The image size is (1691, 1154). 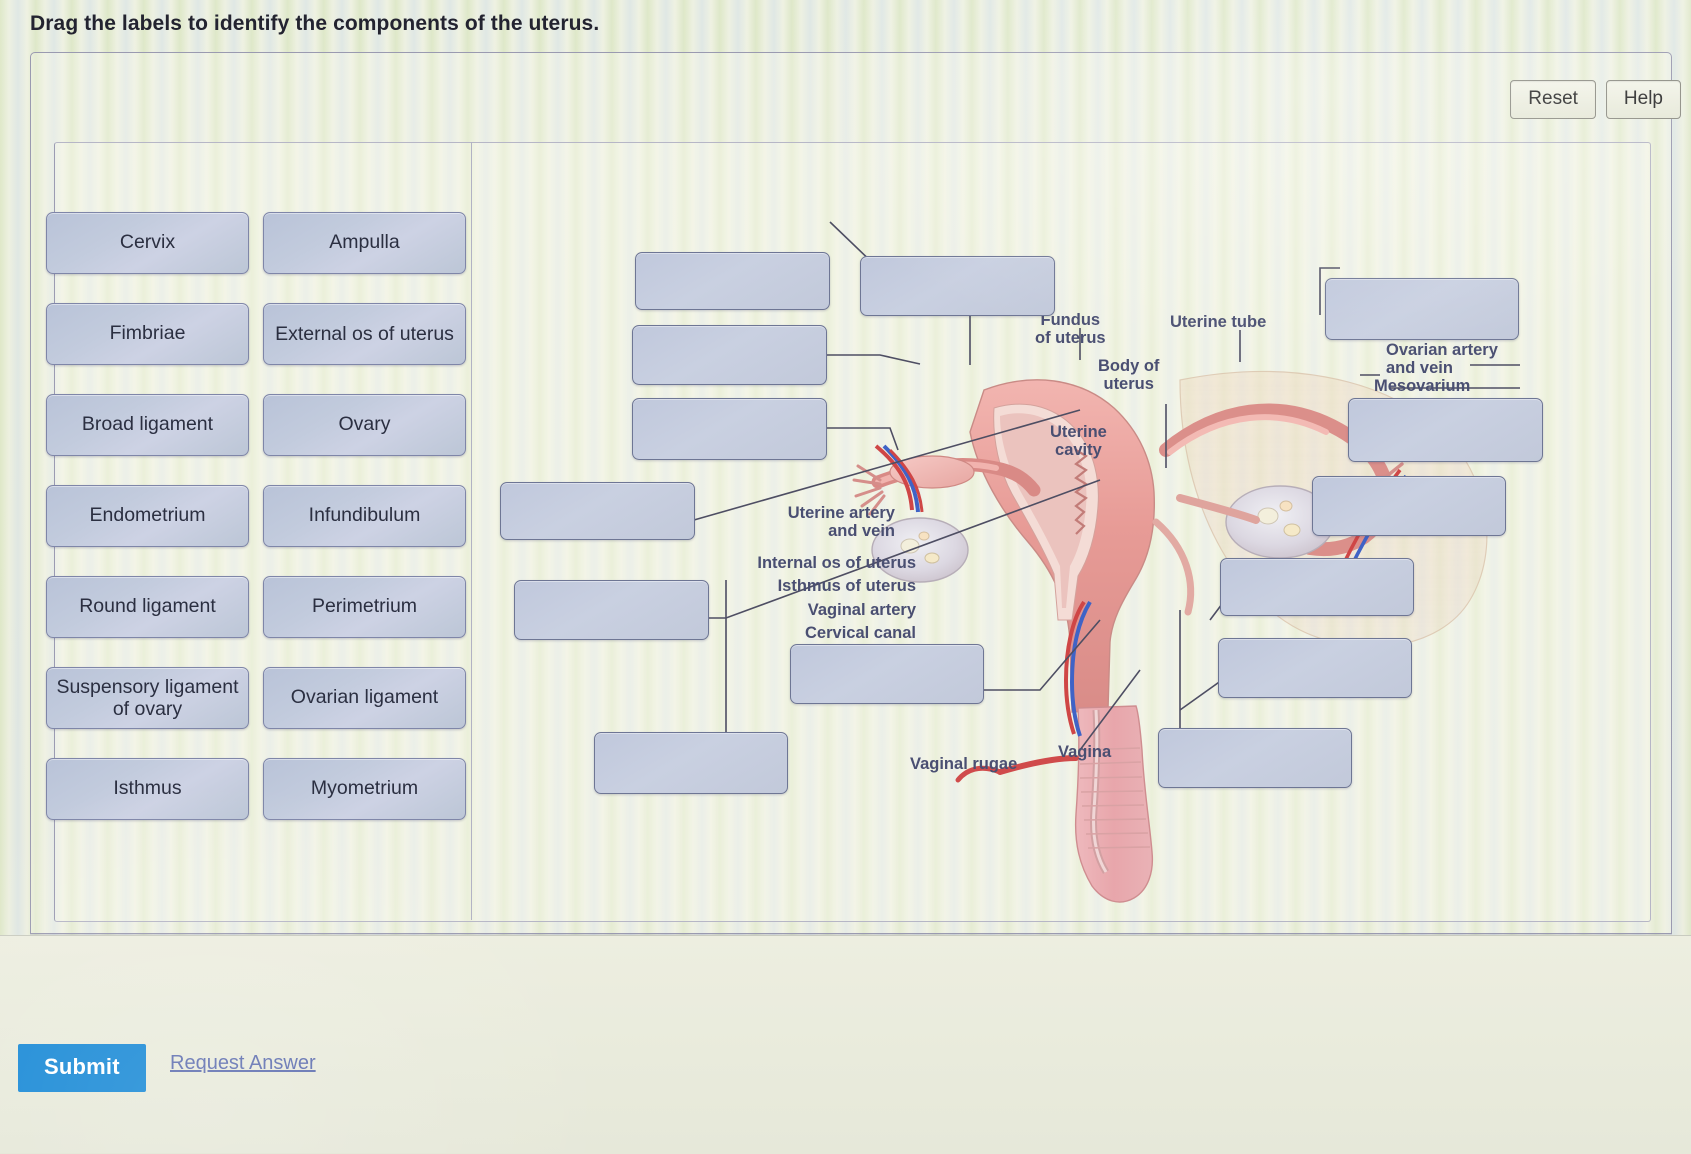 What do you see at coordinates (1218, 322) in the screenshot?
I see `anat-label-uterine-tube: Uterine tube` at bounding box center [1218, 322].